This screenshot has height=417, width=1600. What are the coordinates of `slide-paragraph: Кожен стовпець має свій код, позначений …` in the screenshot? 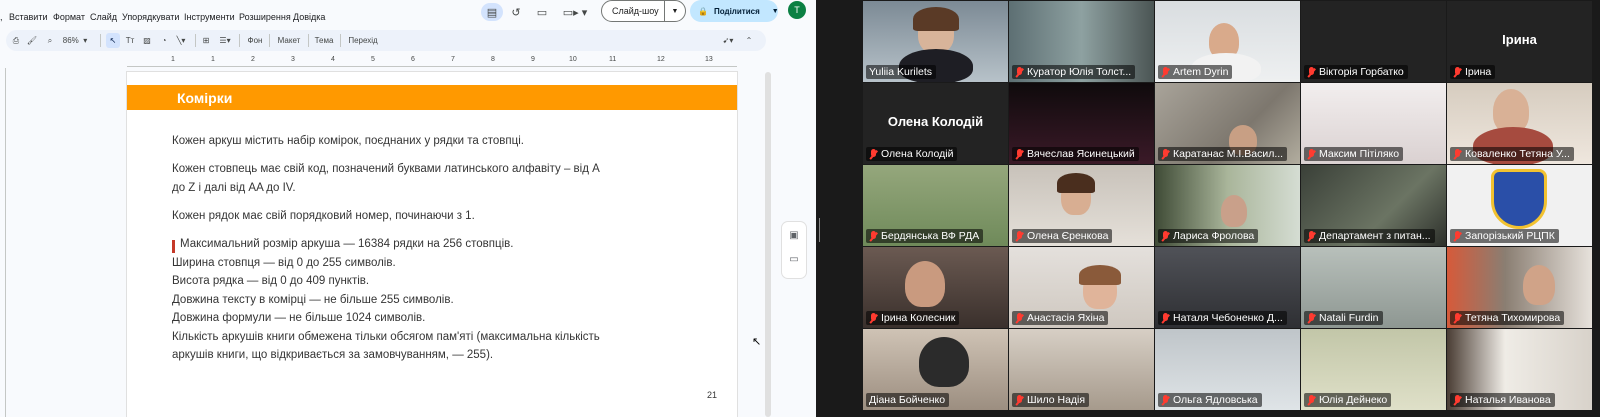 It's located at (386, 169).